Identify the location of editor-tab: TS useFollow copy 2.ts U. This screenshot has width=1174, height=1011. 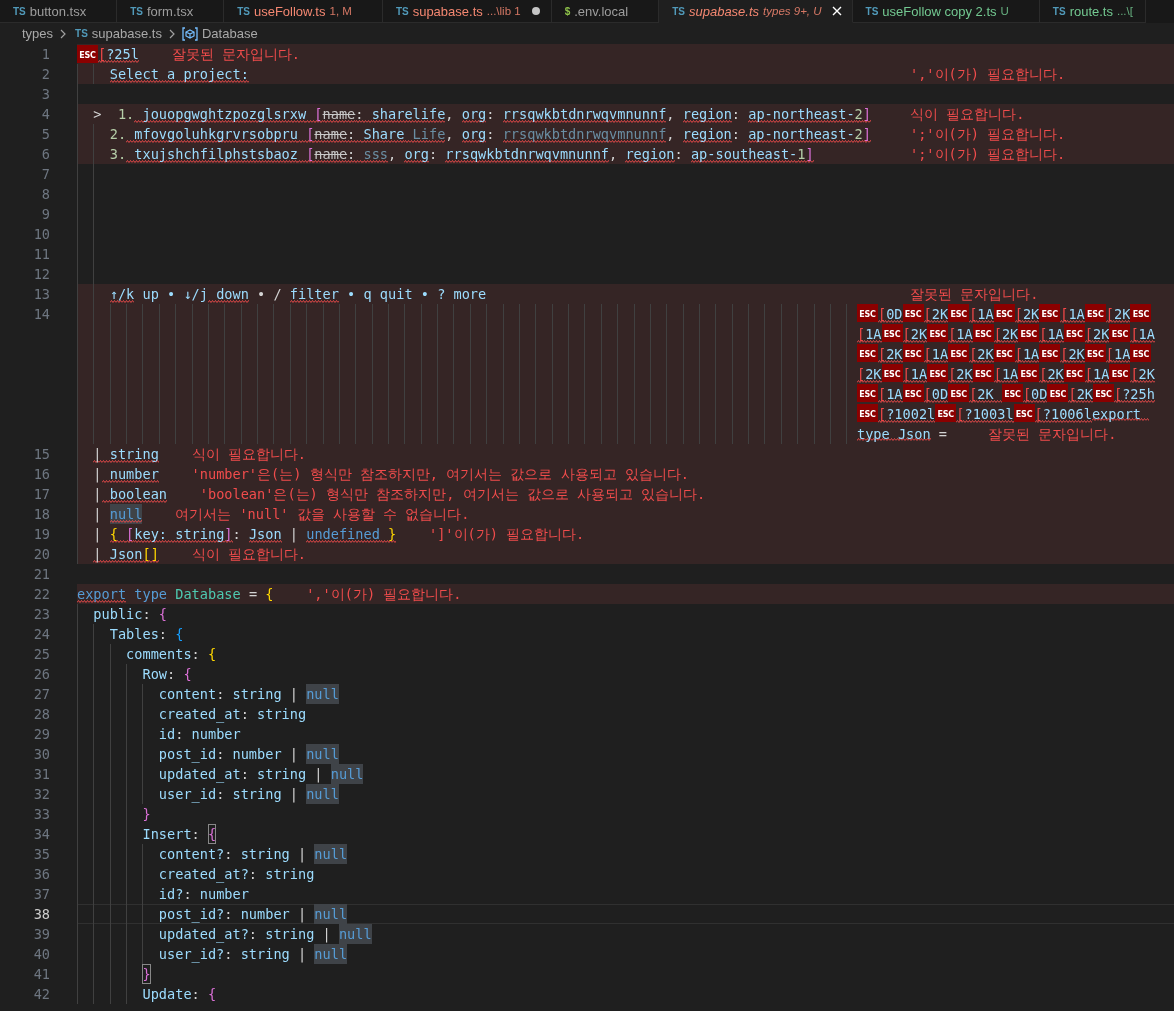
(946, 11).